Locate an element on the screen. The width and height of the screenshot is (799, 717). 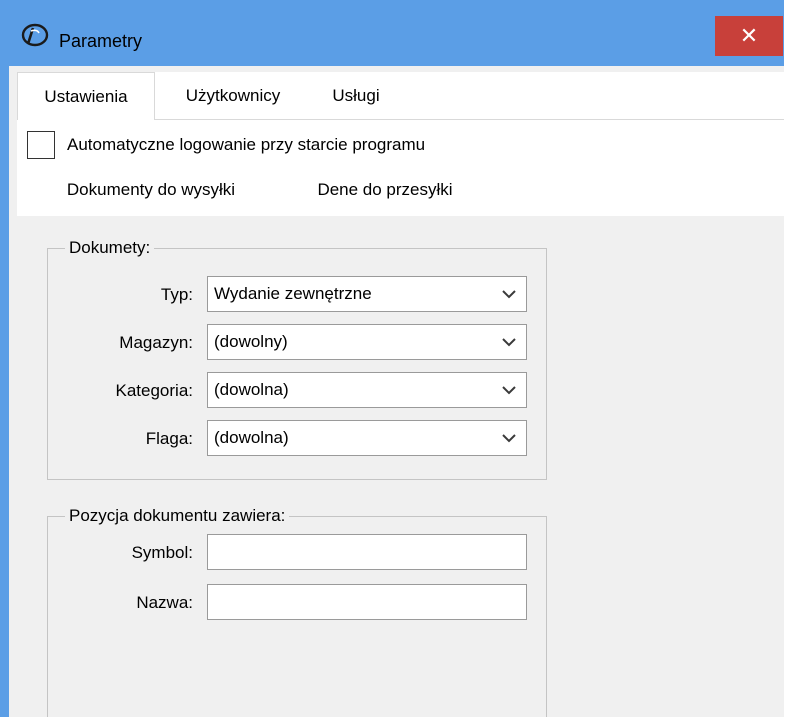
title-bar: Parametry ✕ is located at coordinates (396, 33).